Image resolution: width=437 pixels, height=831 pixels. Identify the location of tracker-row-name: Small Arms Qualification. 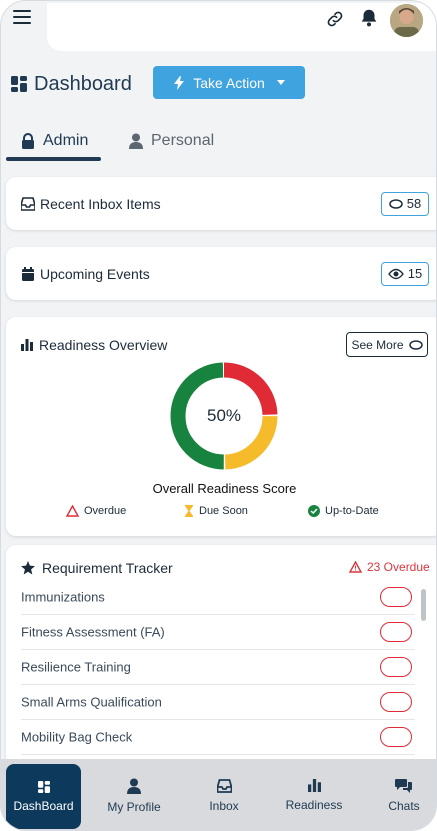
(91, 702).